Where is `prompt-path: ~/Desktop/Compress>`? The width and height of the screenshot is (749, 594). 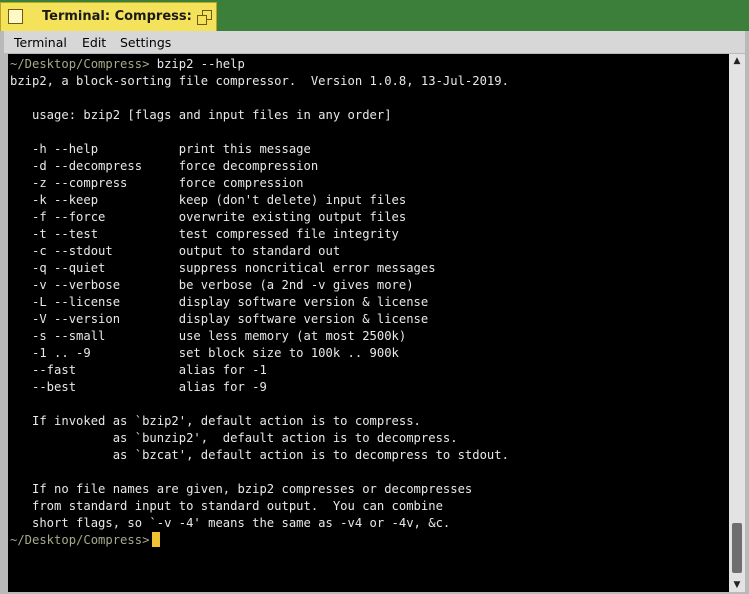 prompt-path: ~/Desktop/Compress> is located at coordinates (80, 64).